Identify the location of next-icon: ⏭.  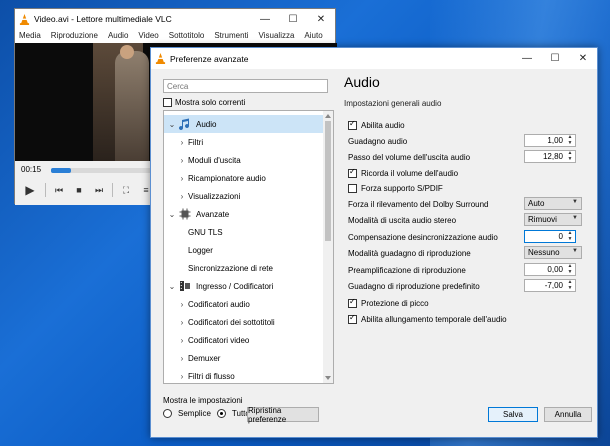
(99, 190).